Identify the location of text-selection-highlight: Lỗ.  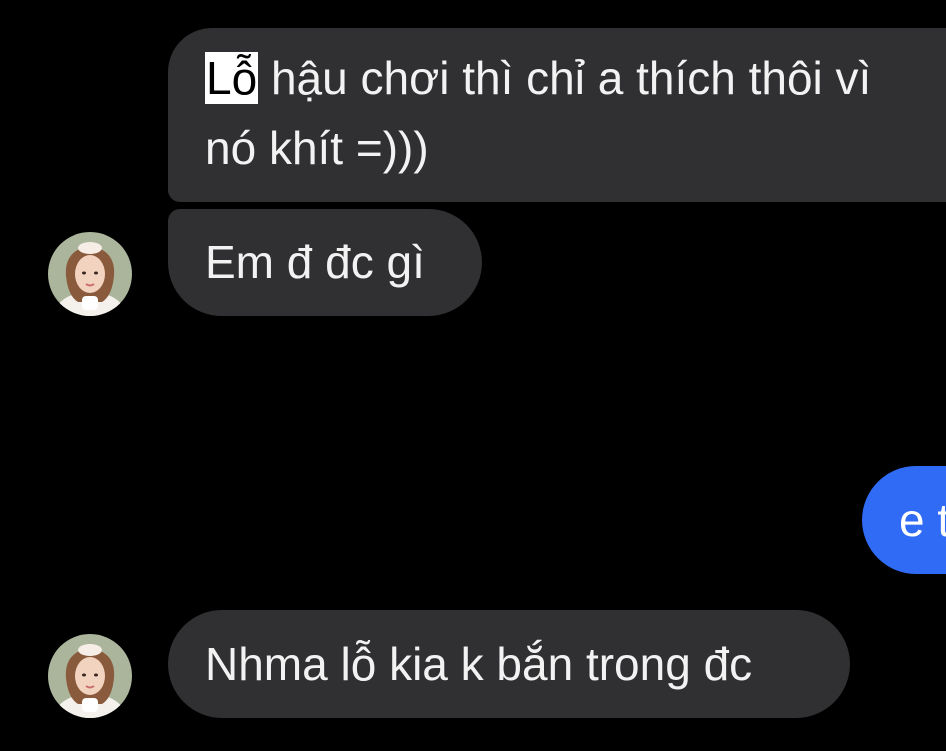
(232, 78).